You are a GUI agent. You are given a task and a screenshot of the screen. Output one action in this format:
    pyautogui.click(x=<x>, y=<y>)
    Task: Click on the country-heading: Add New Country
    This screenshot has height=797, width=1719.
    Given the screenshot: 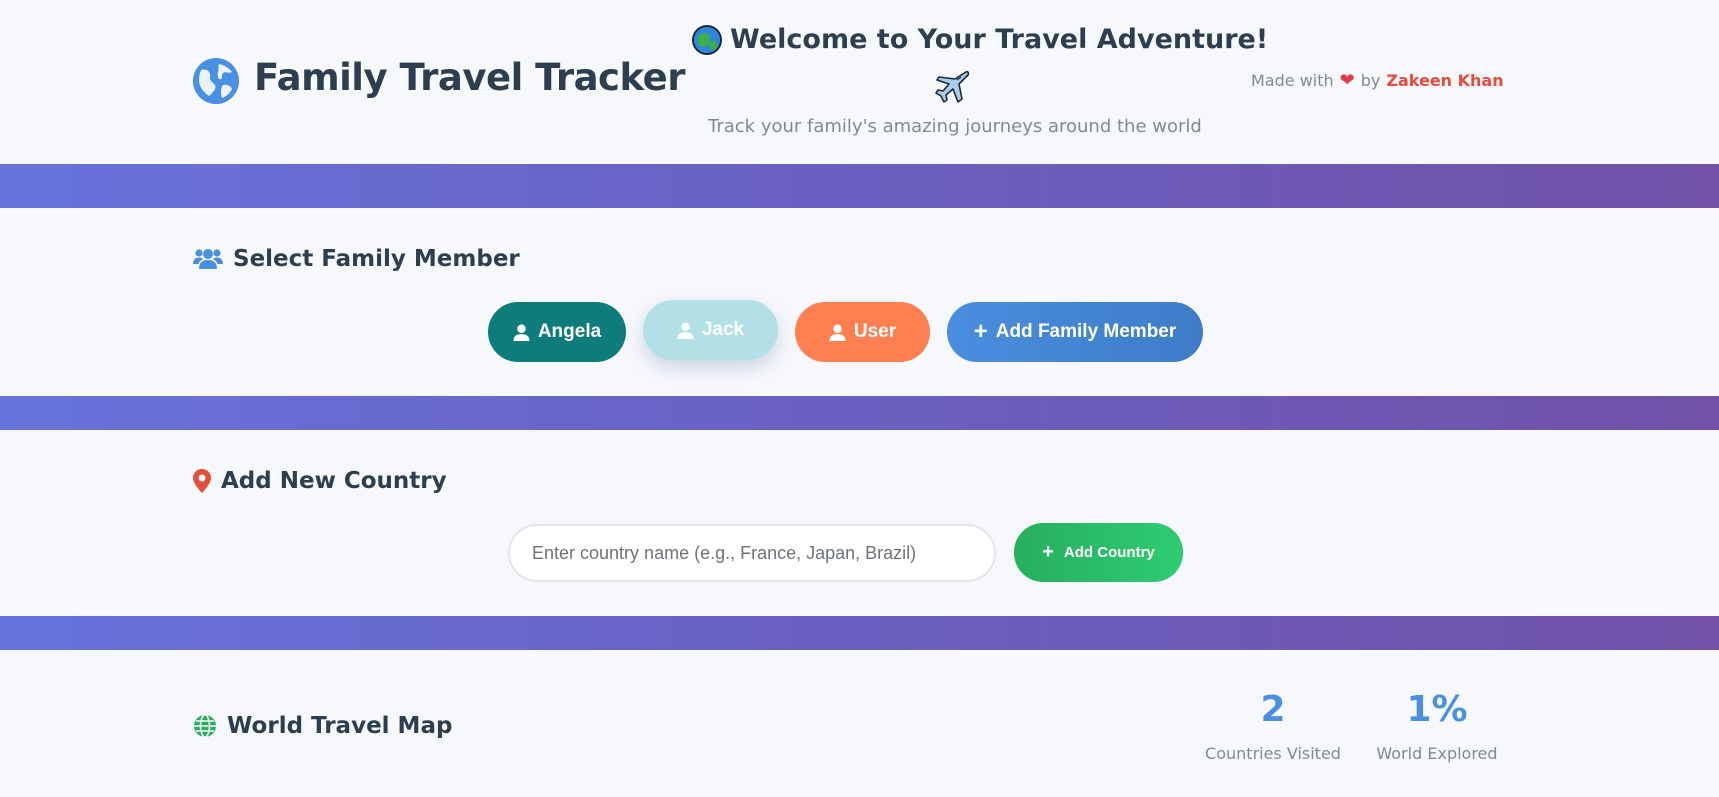 What is the action you would take?
    pyautogui.click(x=320, y=481)
    